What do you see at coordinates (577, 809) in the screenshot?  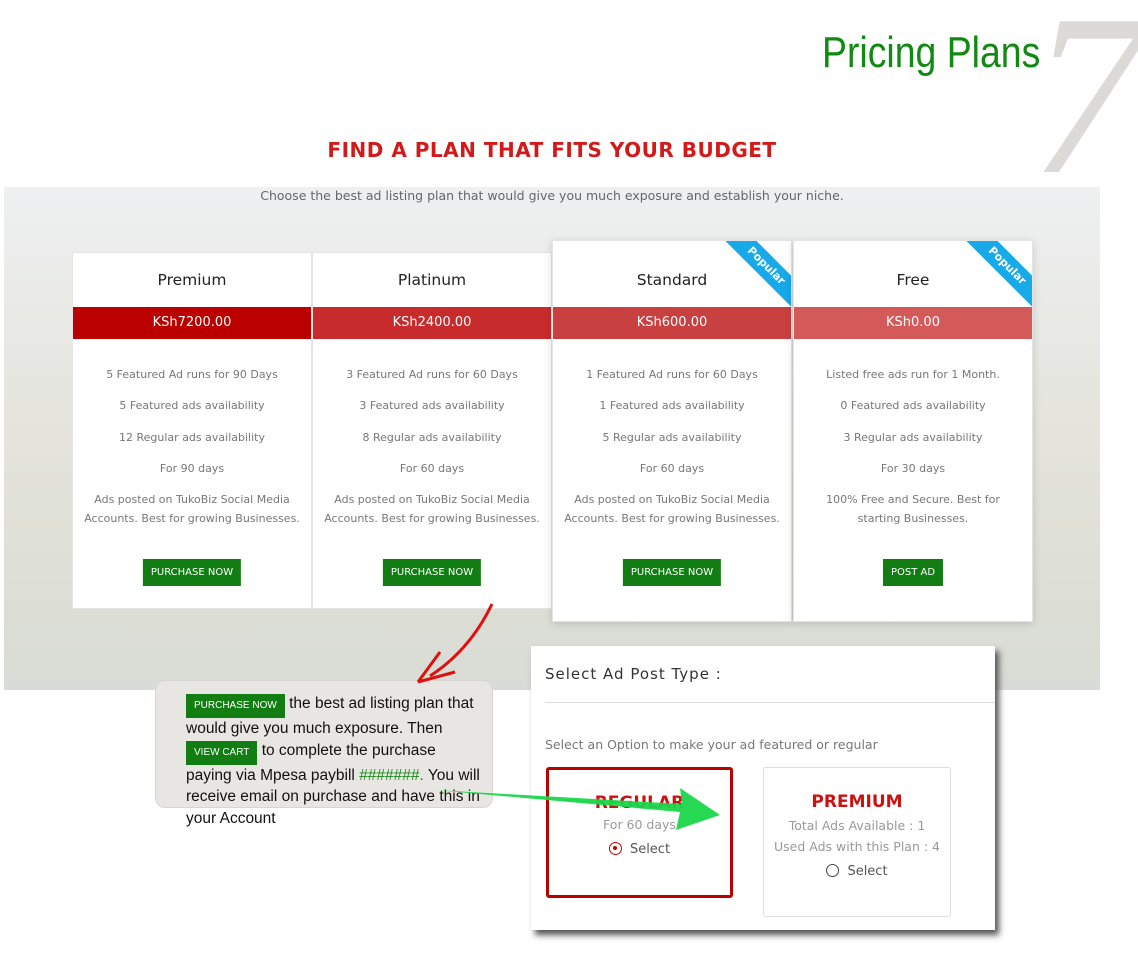 I see `green-arrow` at bounding box center [577, 809].